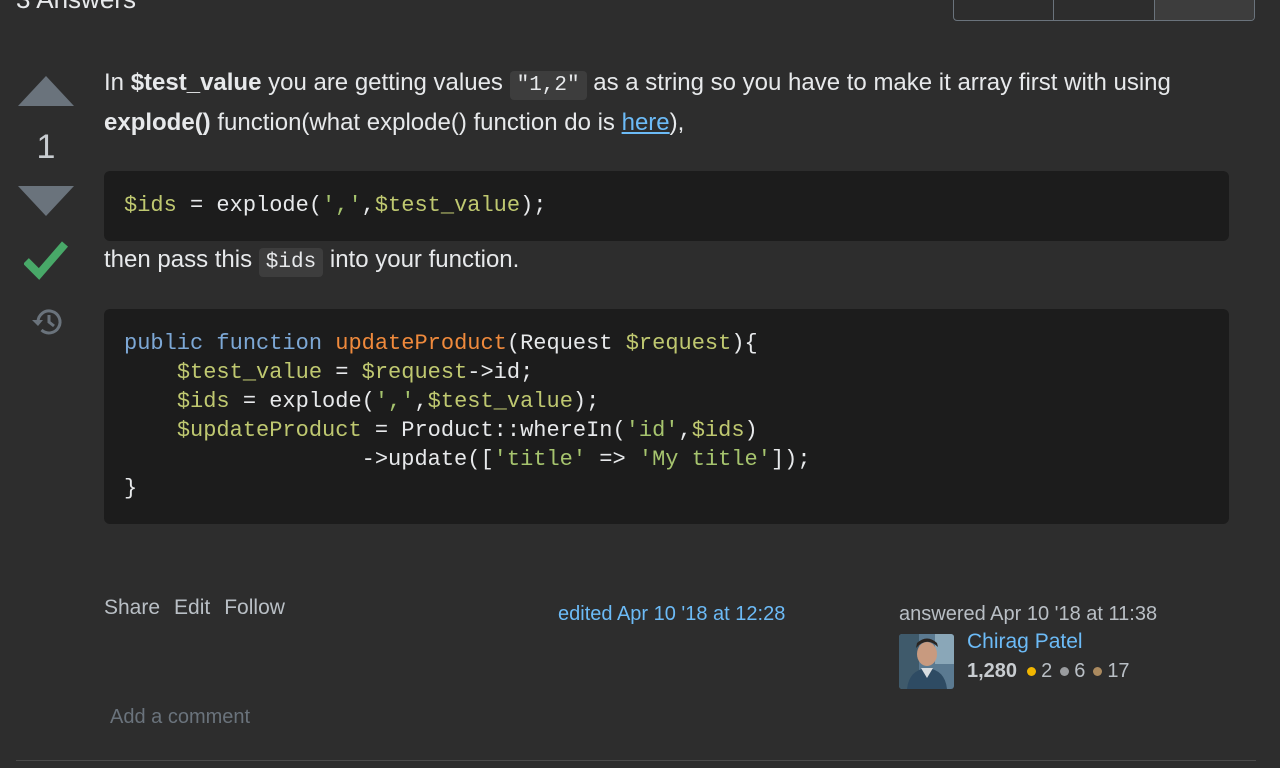 This screenshot has width=1280, height=768. I want to click on post-menu: Share Edit Follow, so click(194, 608).